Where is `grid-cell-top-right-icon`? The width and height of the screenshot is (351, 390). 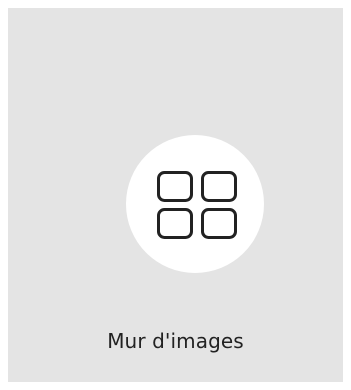
grid-cell-top-right-icon is located at coordinates (219, 186).